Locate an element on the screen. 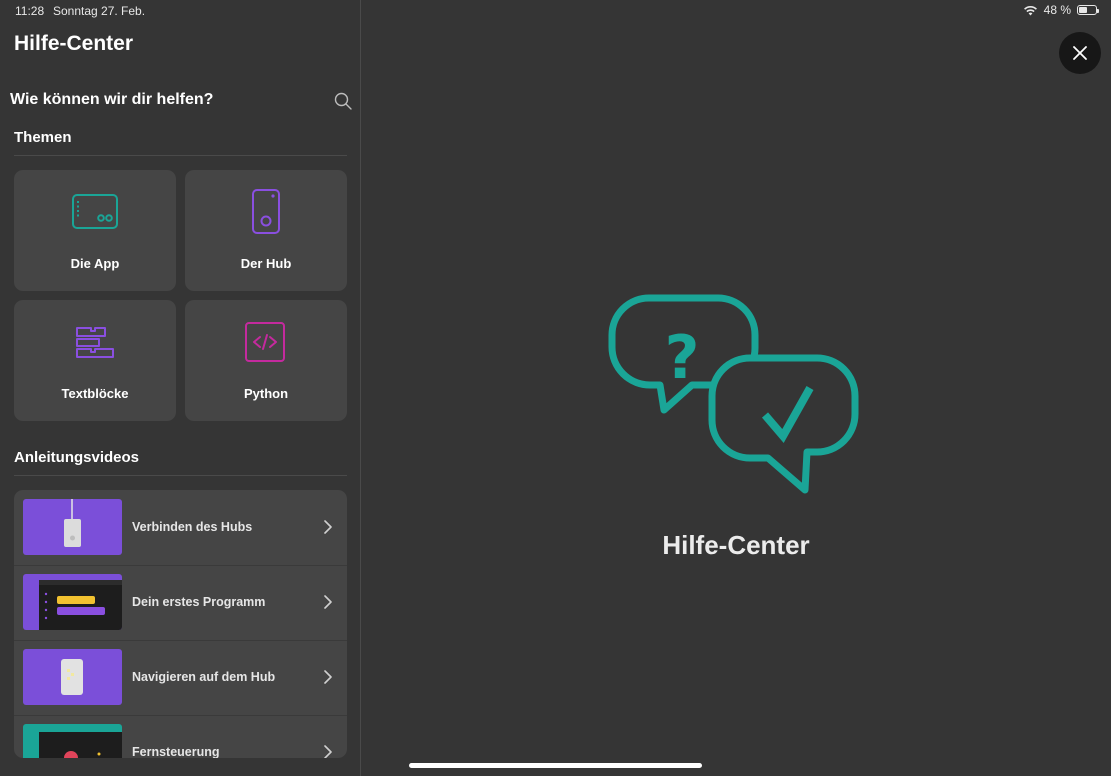  home-indicator is located at coordinates (555, 765).